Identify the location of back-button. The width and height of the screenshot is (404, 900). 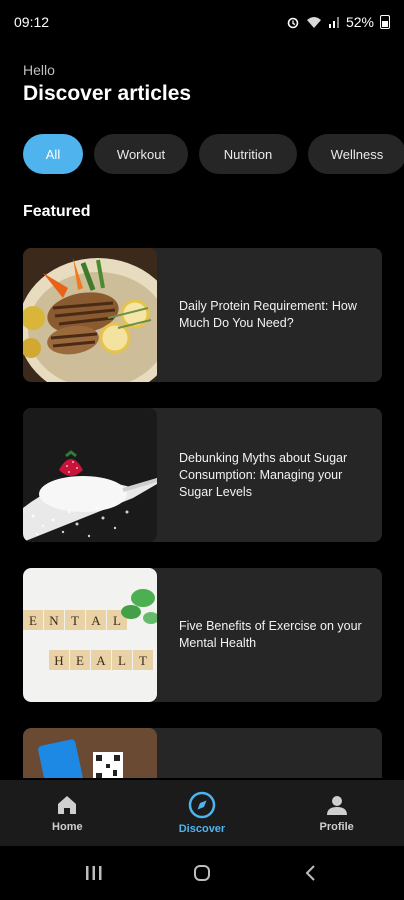
(310, 873).